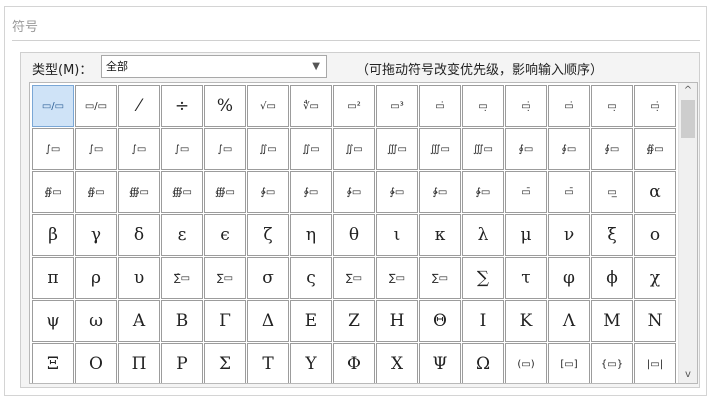  What do you see at coordinates (311, 363) in the screenshot?
I see `symbol-cell: Υ` at bounding box center [311, 363].